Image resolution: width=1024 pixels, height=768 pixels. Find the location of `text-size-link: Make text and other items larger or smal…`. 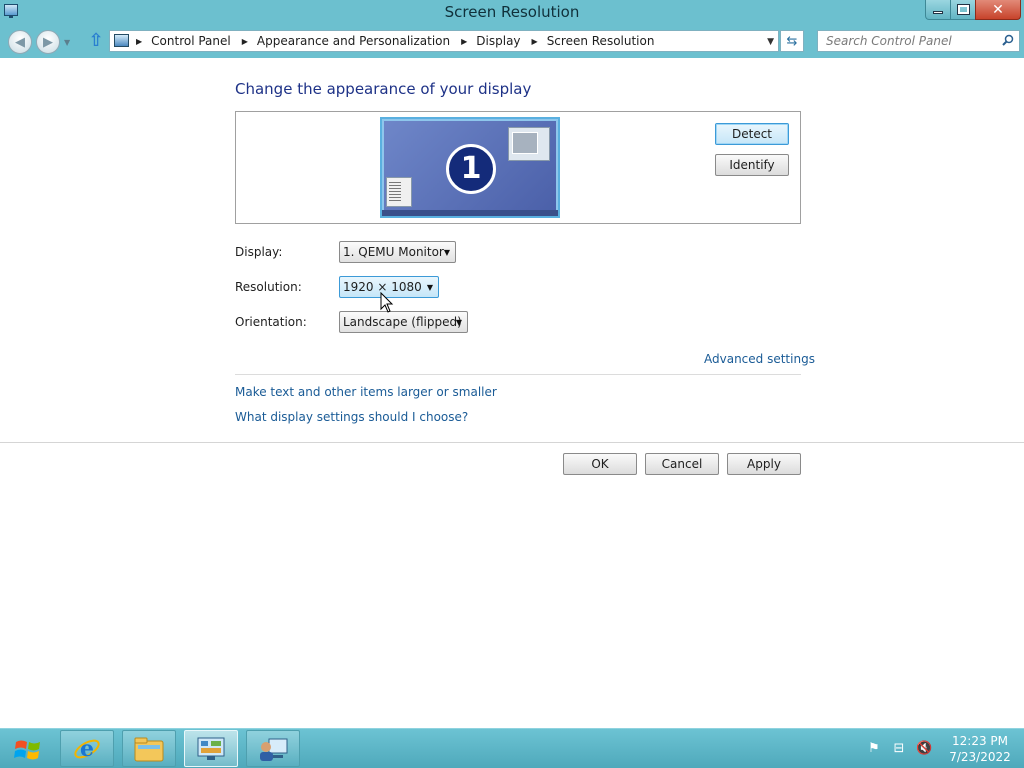

text-size-link: Make text and other items larger or smal… is located at coordinates (366, 392).